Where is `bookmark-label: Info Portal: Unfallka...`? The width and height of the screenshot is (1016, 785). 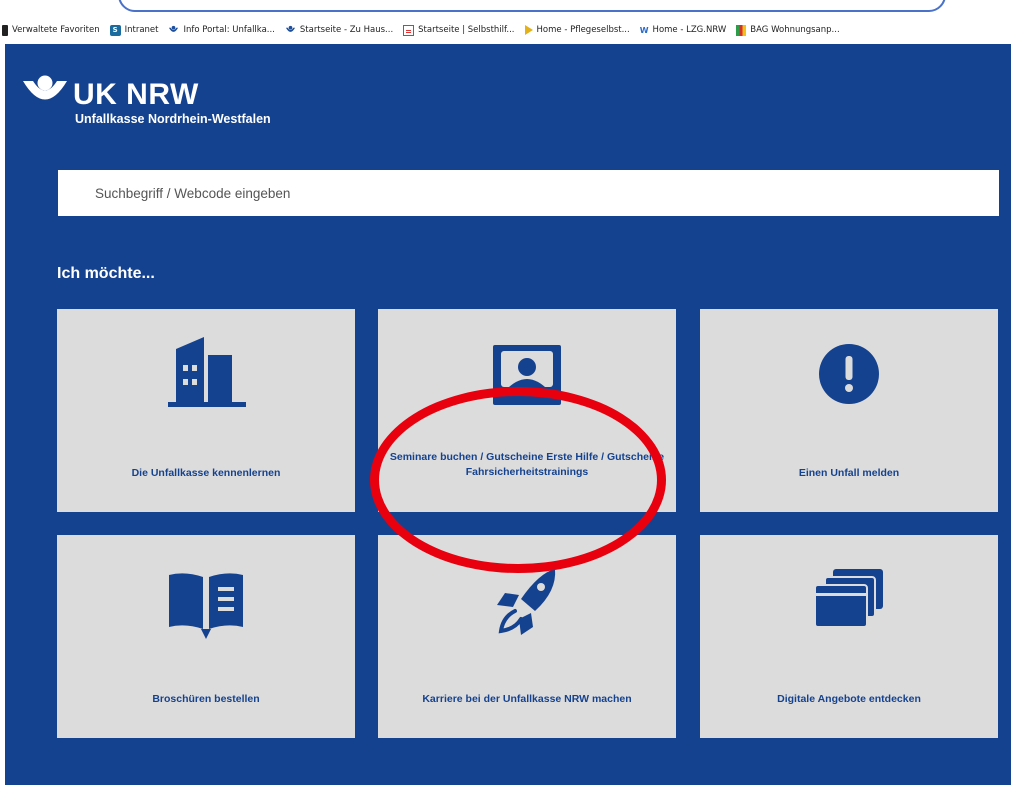
bookmark-label: Info Portal: Unfallka... is located at coordinates (229, 30).